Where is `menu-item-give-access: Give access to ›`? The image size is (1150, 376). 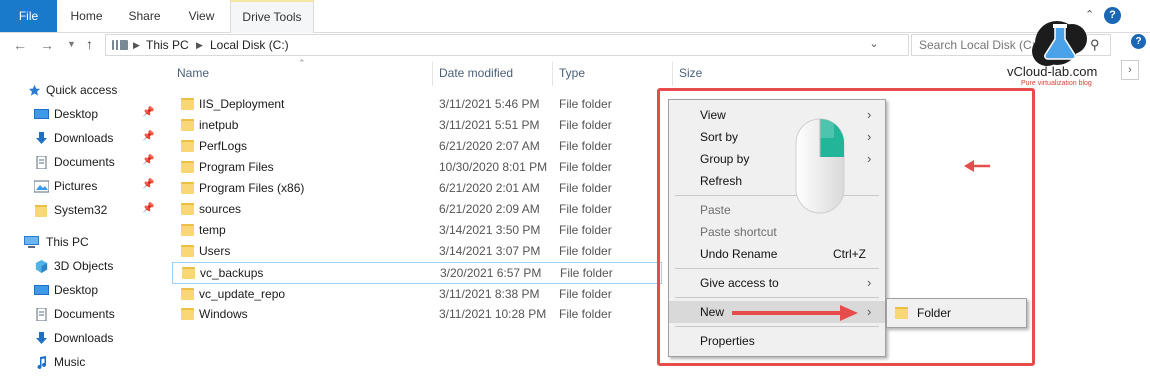
menu-item-give-access: Give access to › is located at coordinates (777, 283).